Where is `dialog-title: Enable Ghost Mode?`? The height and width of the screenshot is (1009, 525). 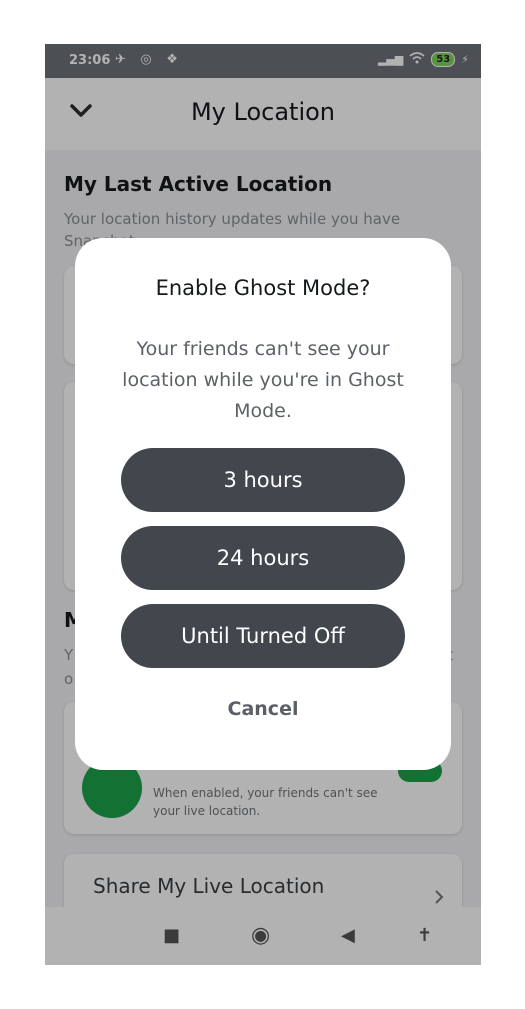
dialog-title: Enable Ghost Mode? is located at coordinates (263, 288).